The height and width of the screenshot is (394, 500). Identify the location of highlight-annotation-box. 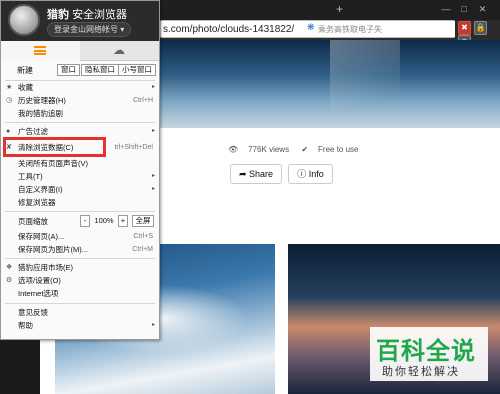
(54, 147).